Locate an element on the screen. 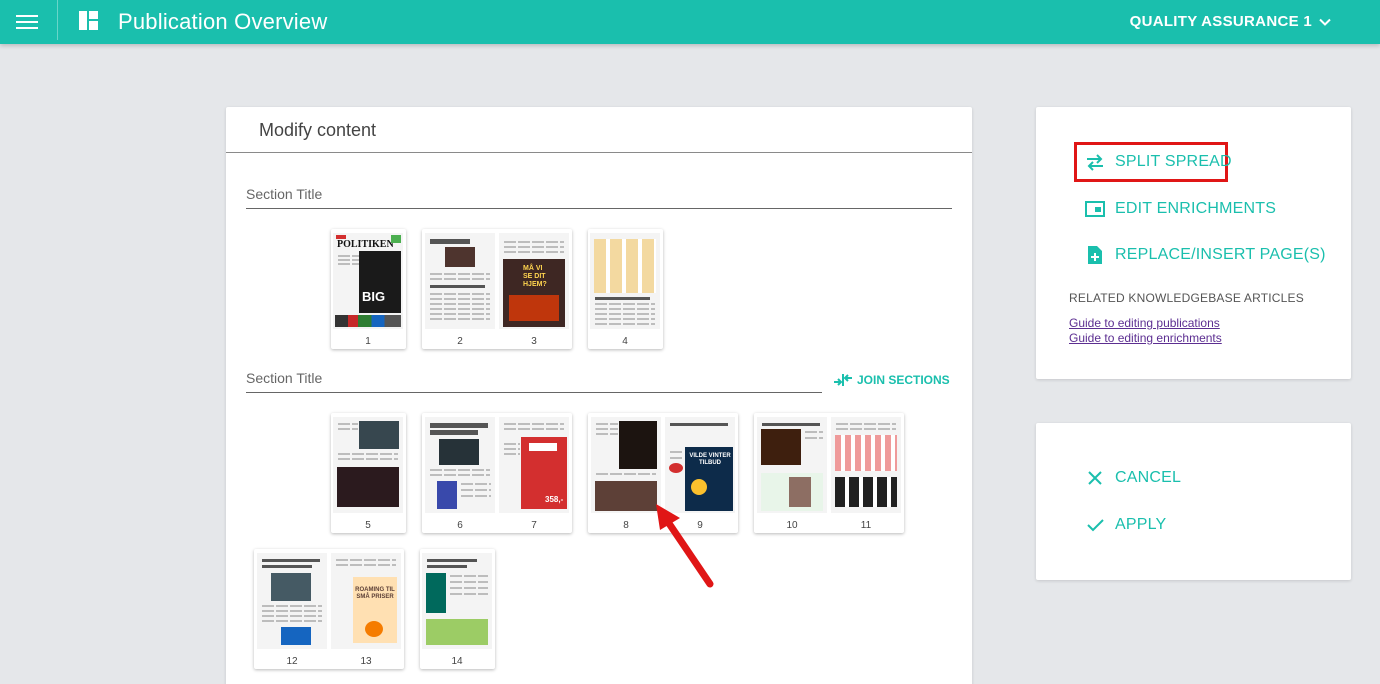 Image resolution: width=1380 pixels, height=684 pixels. knowledgebase-heading: RELATED KNOWLEDGEBASE ARTICLES is located at coordinates (1186, 298).